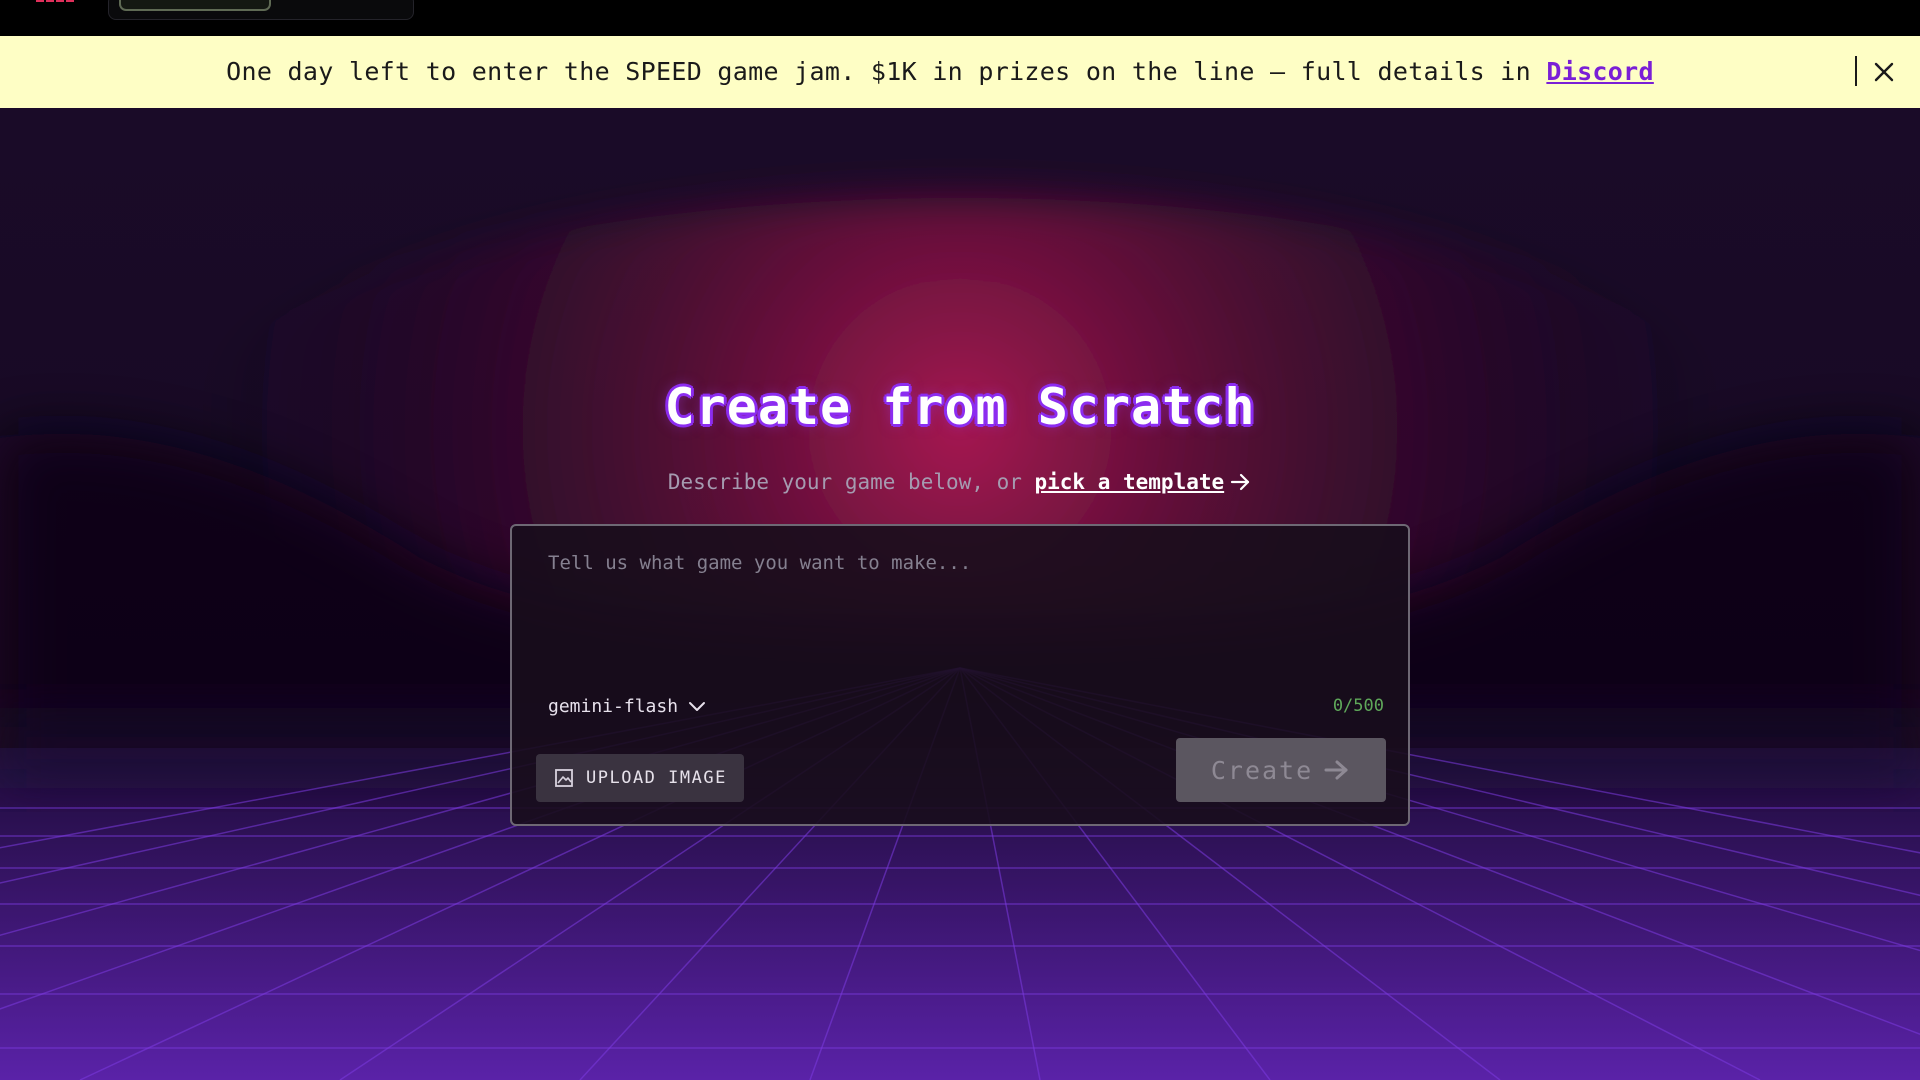  What do you see at coordinates (1599, 71) in the screenshot?
I see `discord-link: Discord` at bounding box center [1599, 71].